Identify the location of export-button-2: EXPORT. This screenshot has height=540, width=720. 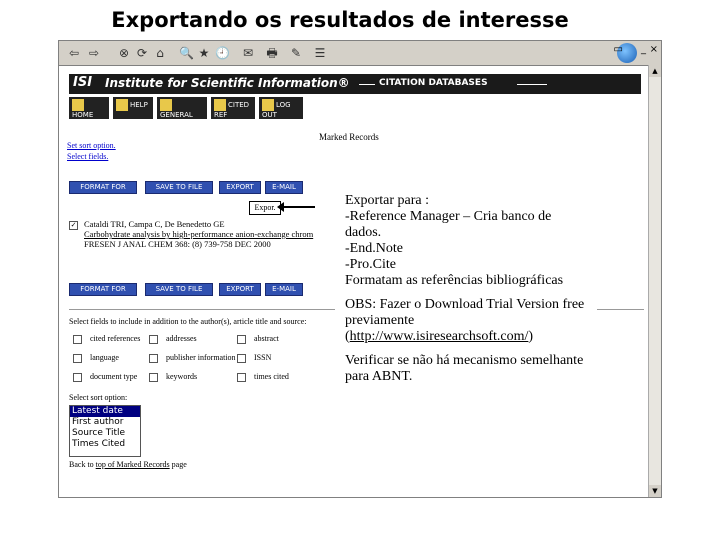
(240, 289).